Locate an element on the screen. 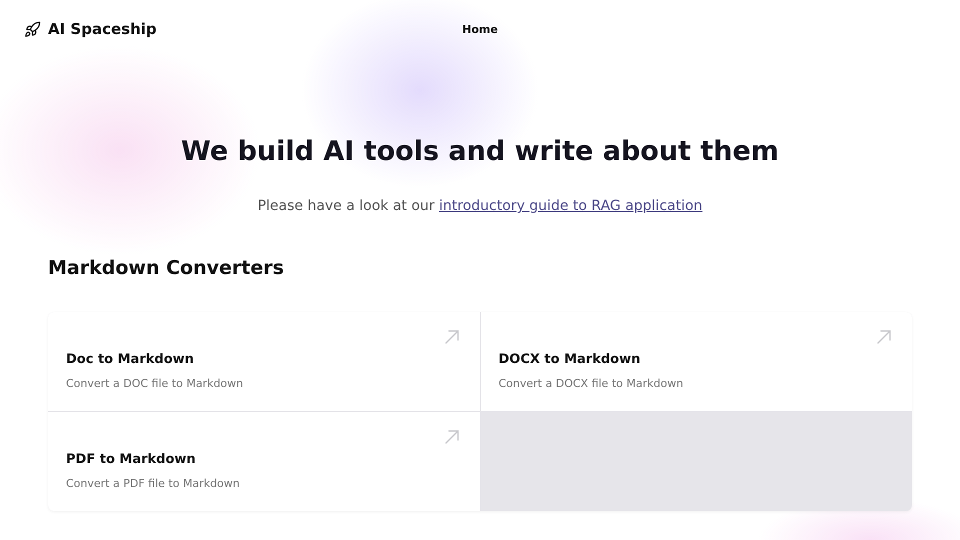 This screenshot has width=960, height=540. card-title: Doc to Markdown is located at coordinates (130, 359).